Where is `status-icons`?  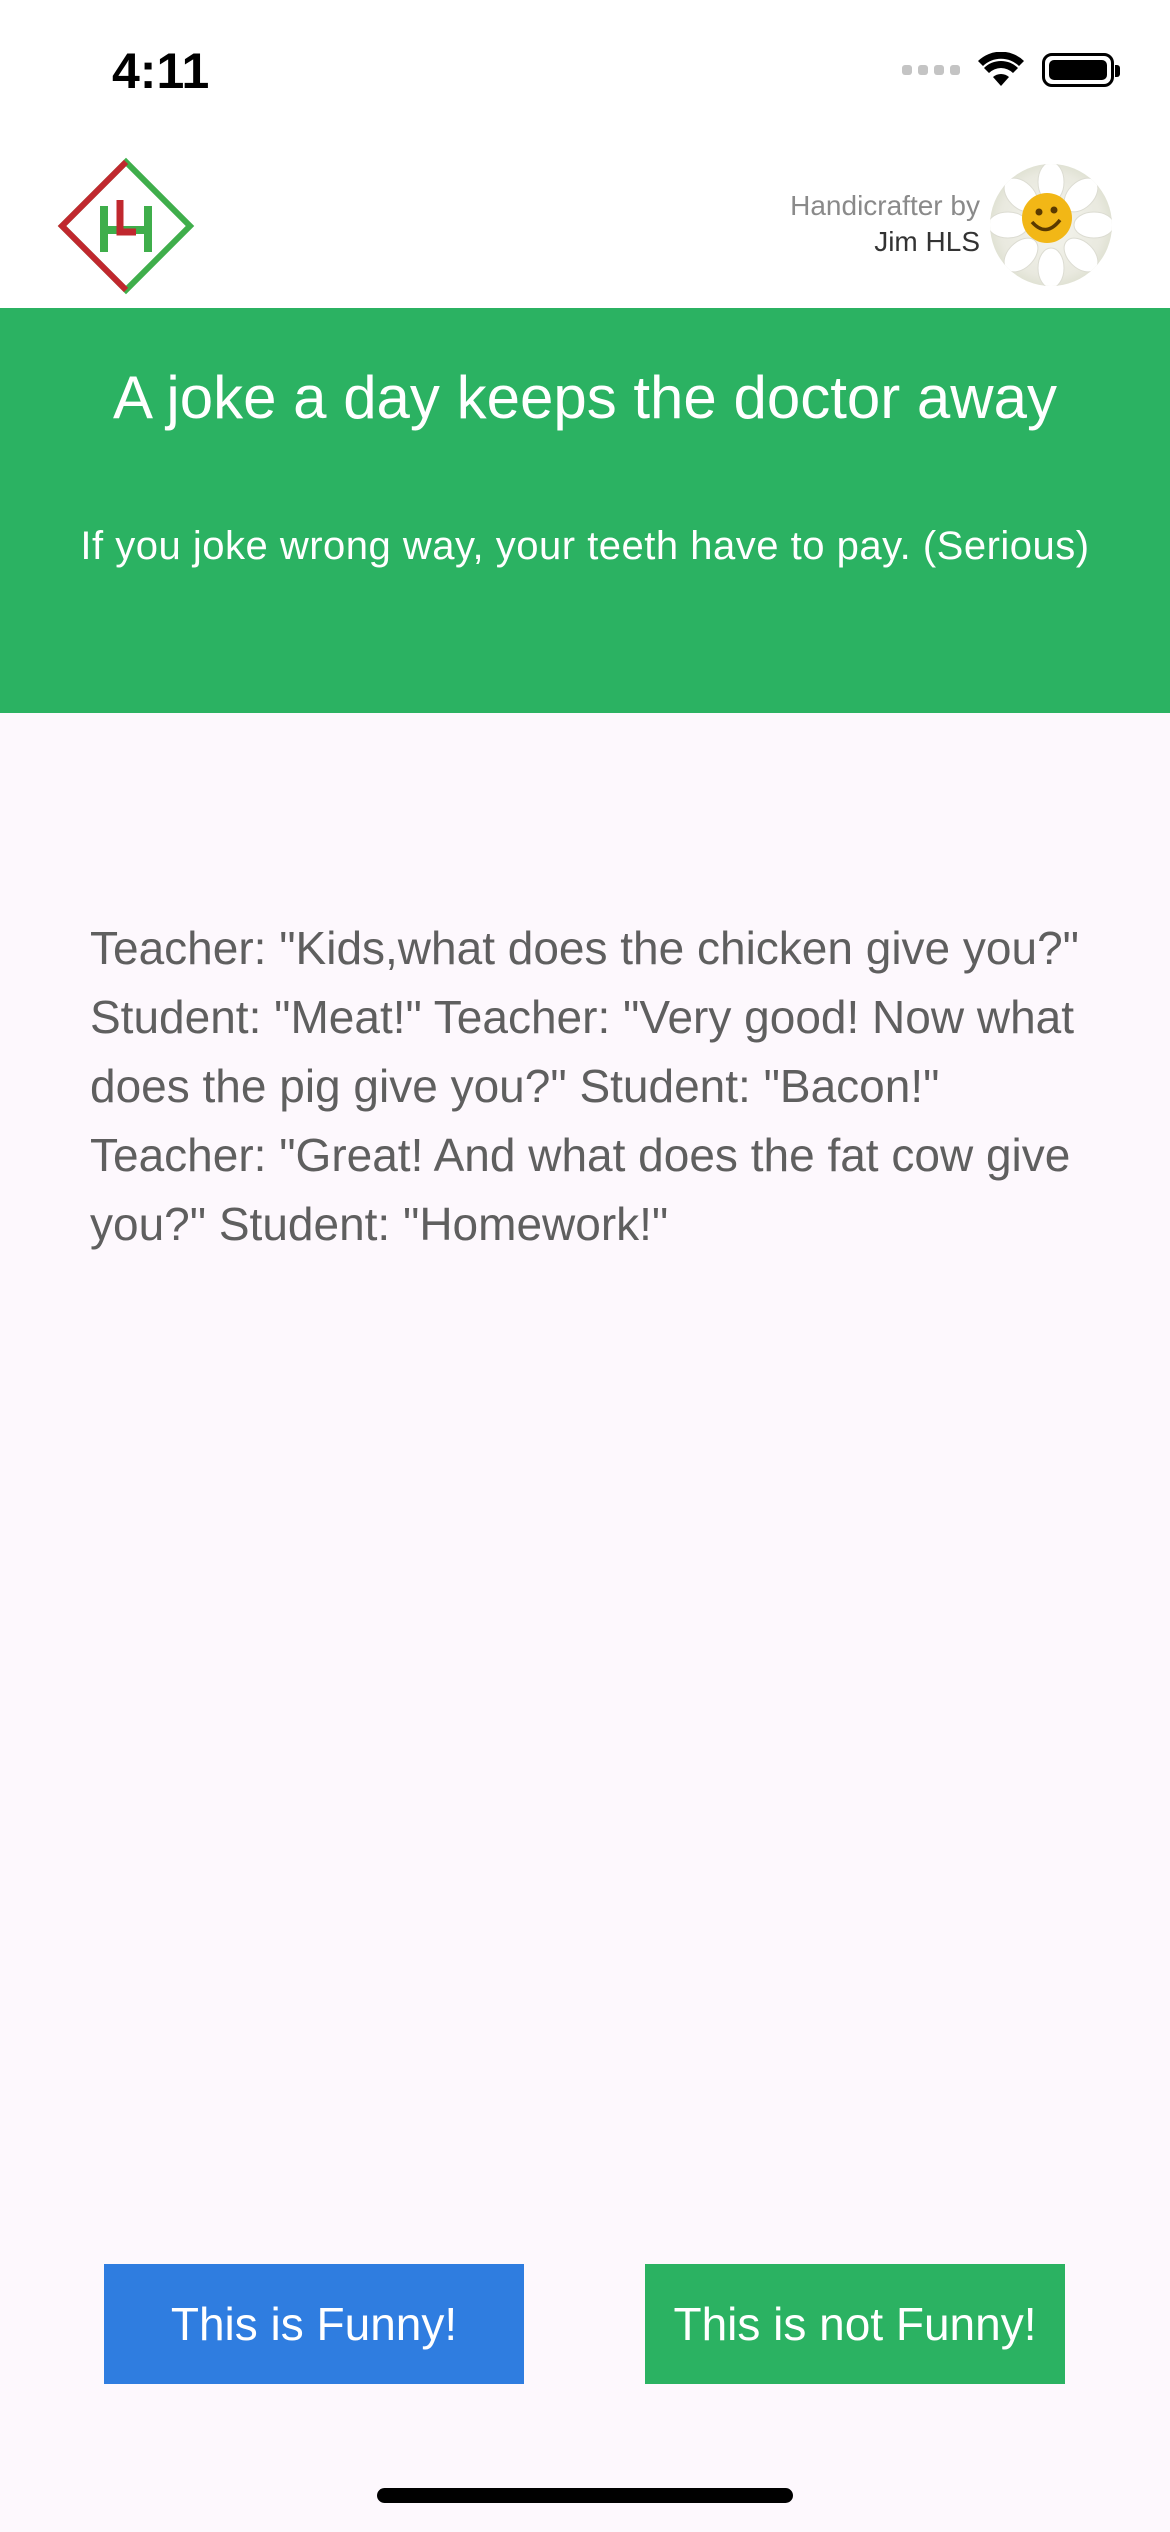
status-icons is located at coordinates (1011, 70).